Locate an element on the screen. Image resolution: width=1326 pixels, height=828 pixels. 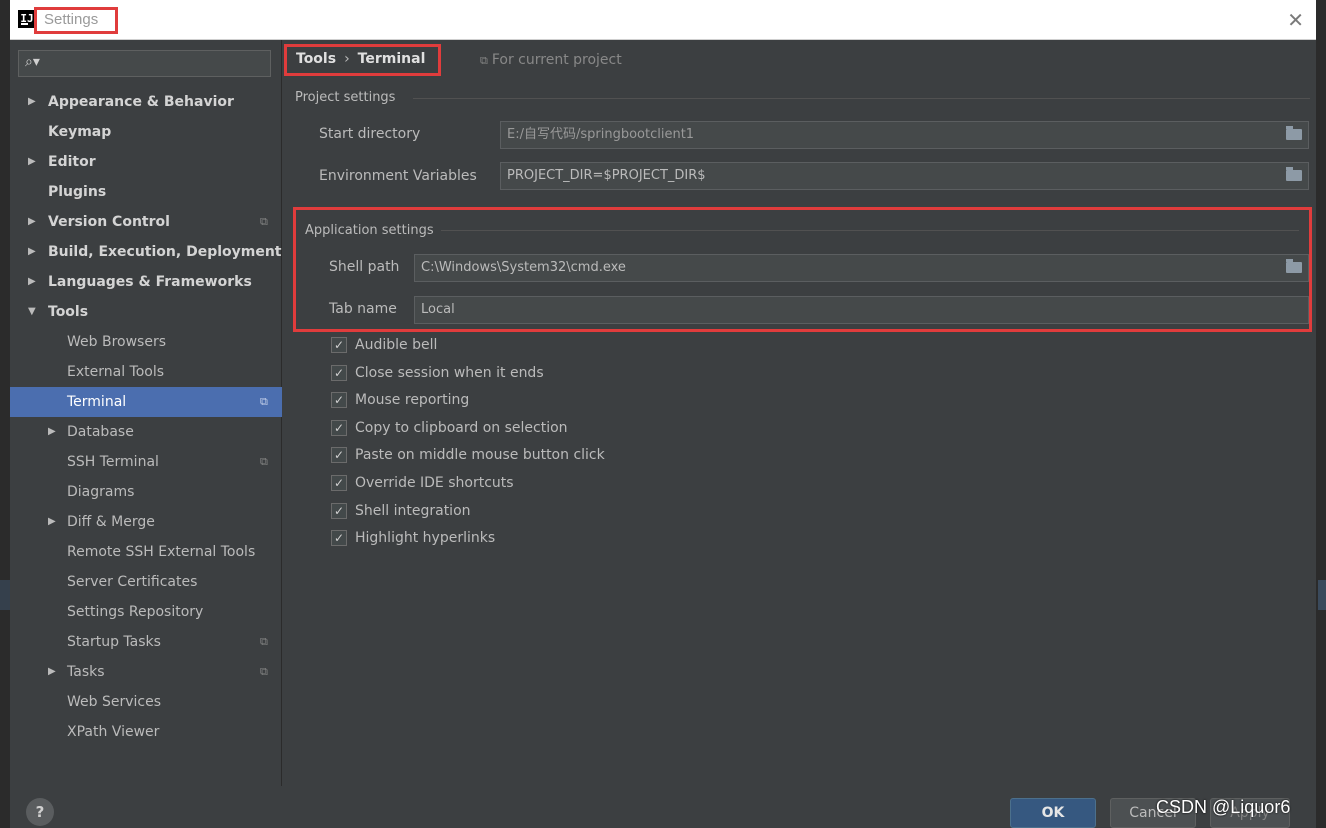
sidebar-item-label: Plugins is located at coordinates (77, 192).